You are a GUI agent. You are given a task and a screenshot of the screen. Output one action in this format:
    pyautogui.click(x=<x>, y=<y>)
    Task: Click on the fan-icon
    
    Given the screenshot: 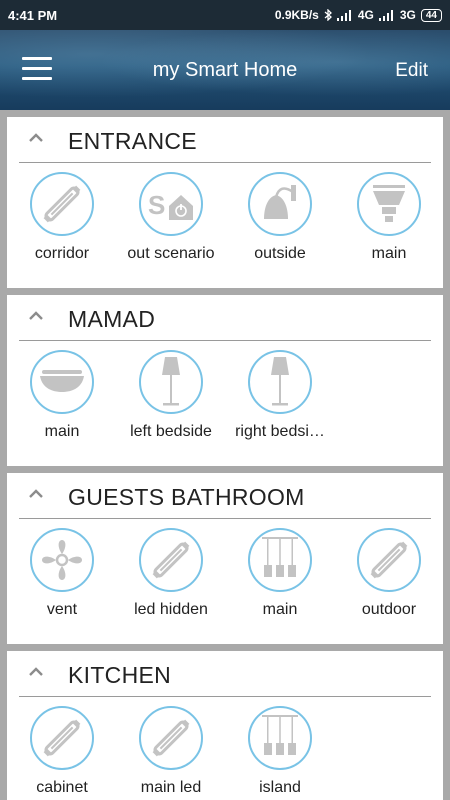 What is the action you would take?
    pyautogui.click(x=62, y=560)
    